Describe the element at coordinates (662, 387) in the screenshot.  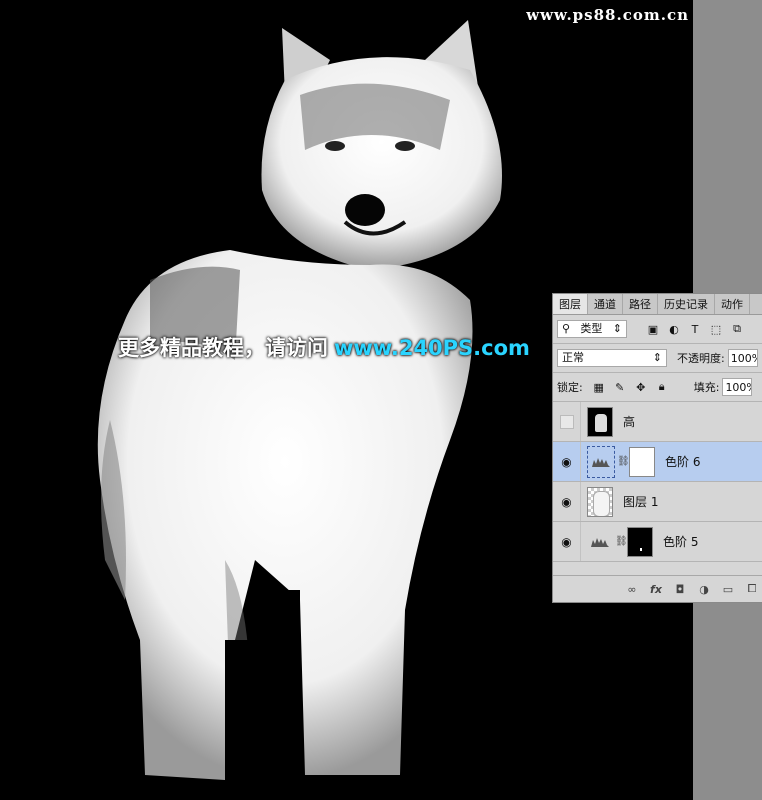
I see `lock-all-icon: 🔒︎` at that location.